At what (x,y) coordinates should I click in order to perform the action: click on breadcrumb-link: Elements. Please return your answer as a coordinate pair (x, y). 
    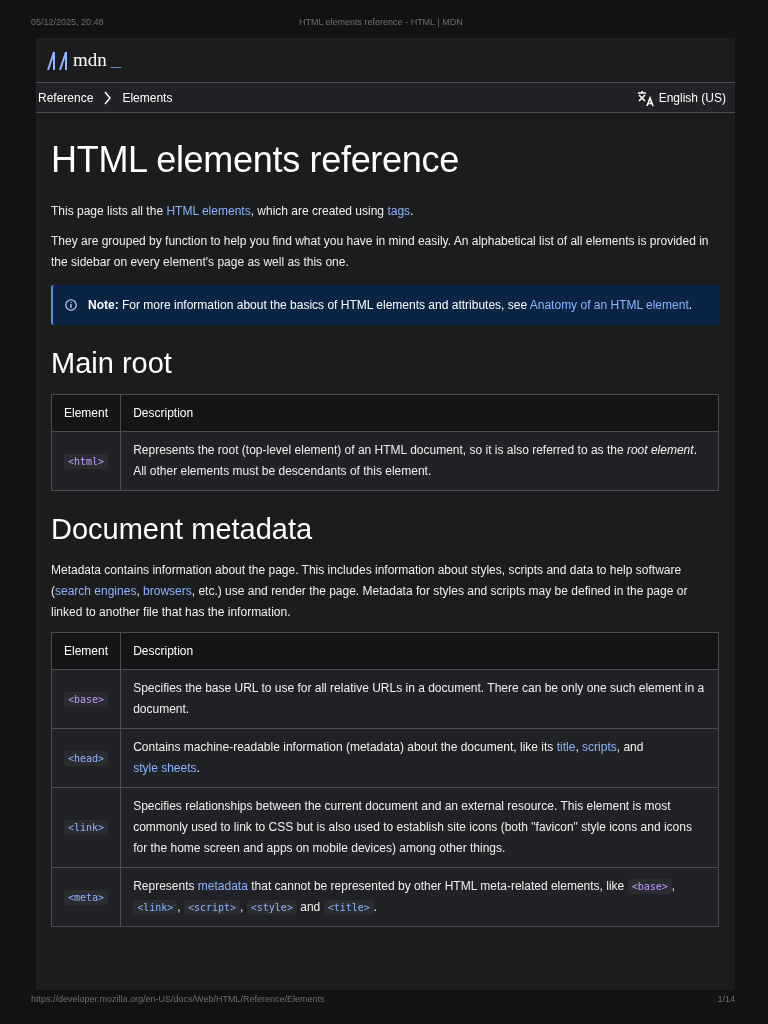
    Looking at the image, I should click on (147, 97).